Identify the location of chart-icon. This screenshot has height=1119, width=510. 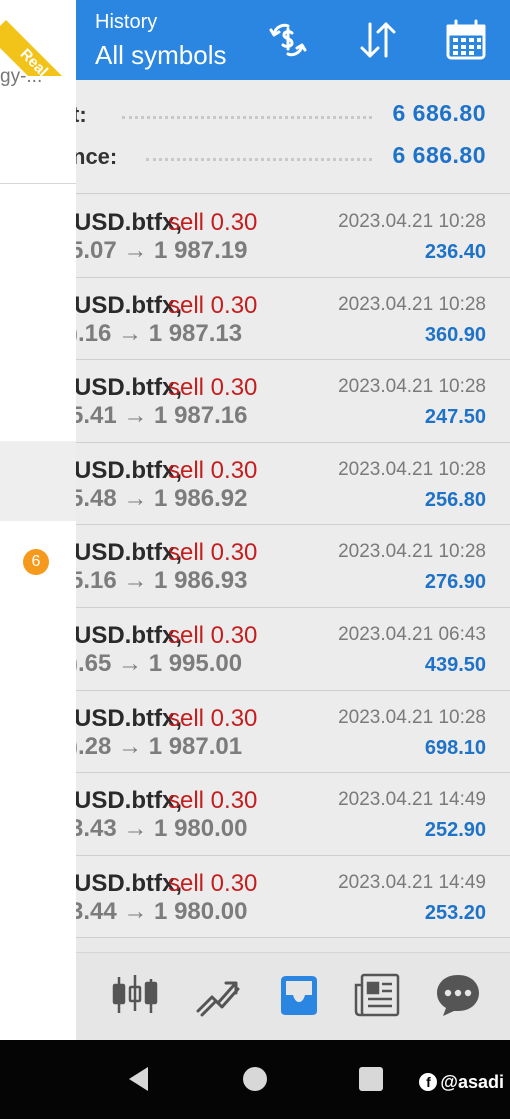
(218, 995).